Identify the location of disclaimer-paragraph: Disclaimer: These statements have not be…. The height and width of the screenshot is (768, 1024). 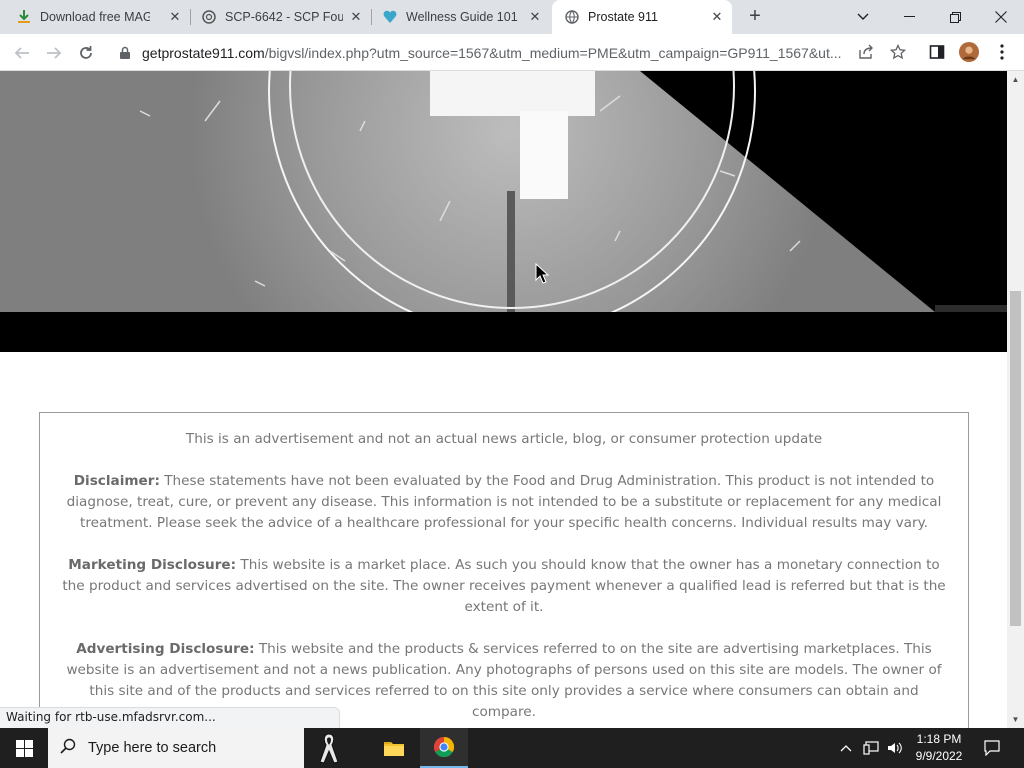
(504, 502).